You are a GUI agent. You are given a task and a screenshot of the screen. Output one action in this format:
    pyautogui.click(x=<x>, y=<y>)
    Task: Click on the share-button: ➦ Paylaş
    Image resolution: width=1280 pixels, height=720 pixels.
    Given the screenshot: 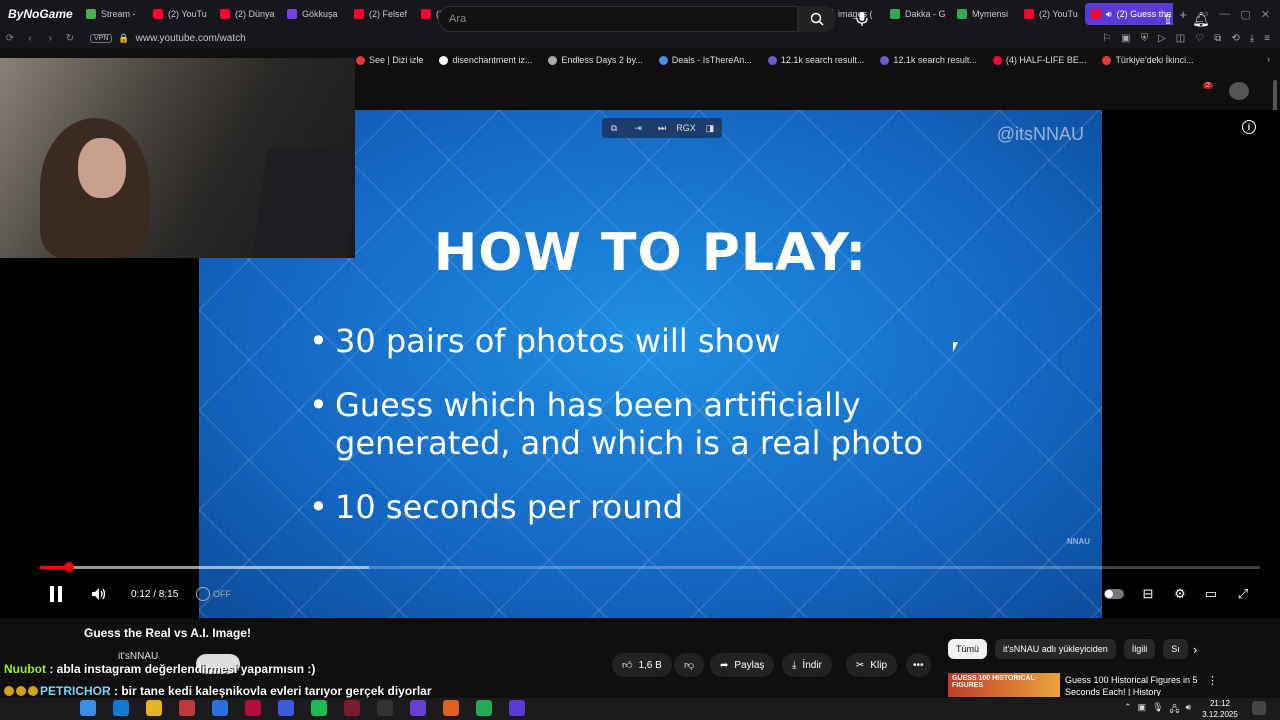 What is the action you would take?
    pyautogui.click(x=742, y=665)
    